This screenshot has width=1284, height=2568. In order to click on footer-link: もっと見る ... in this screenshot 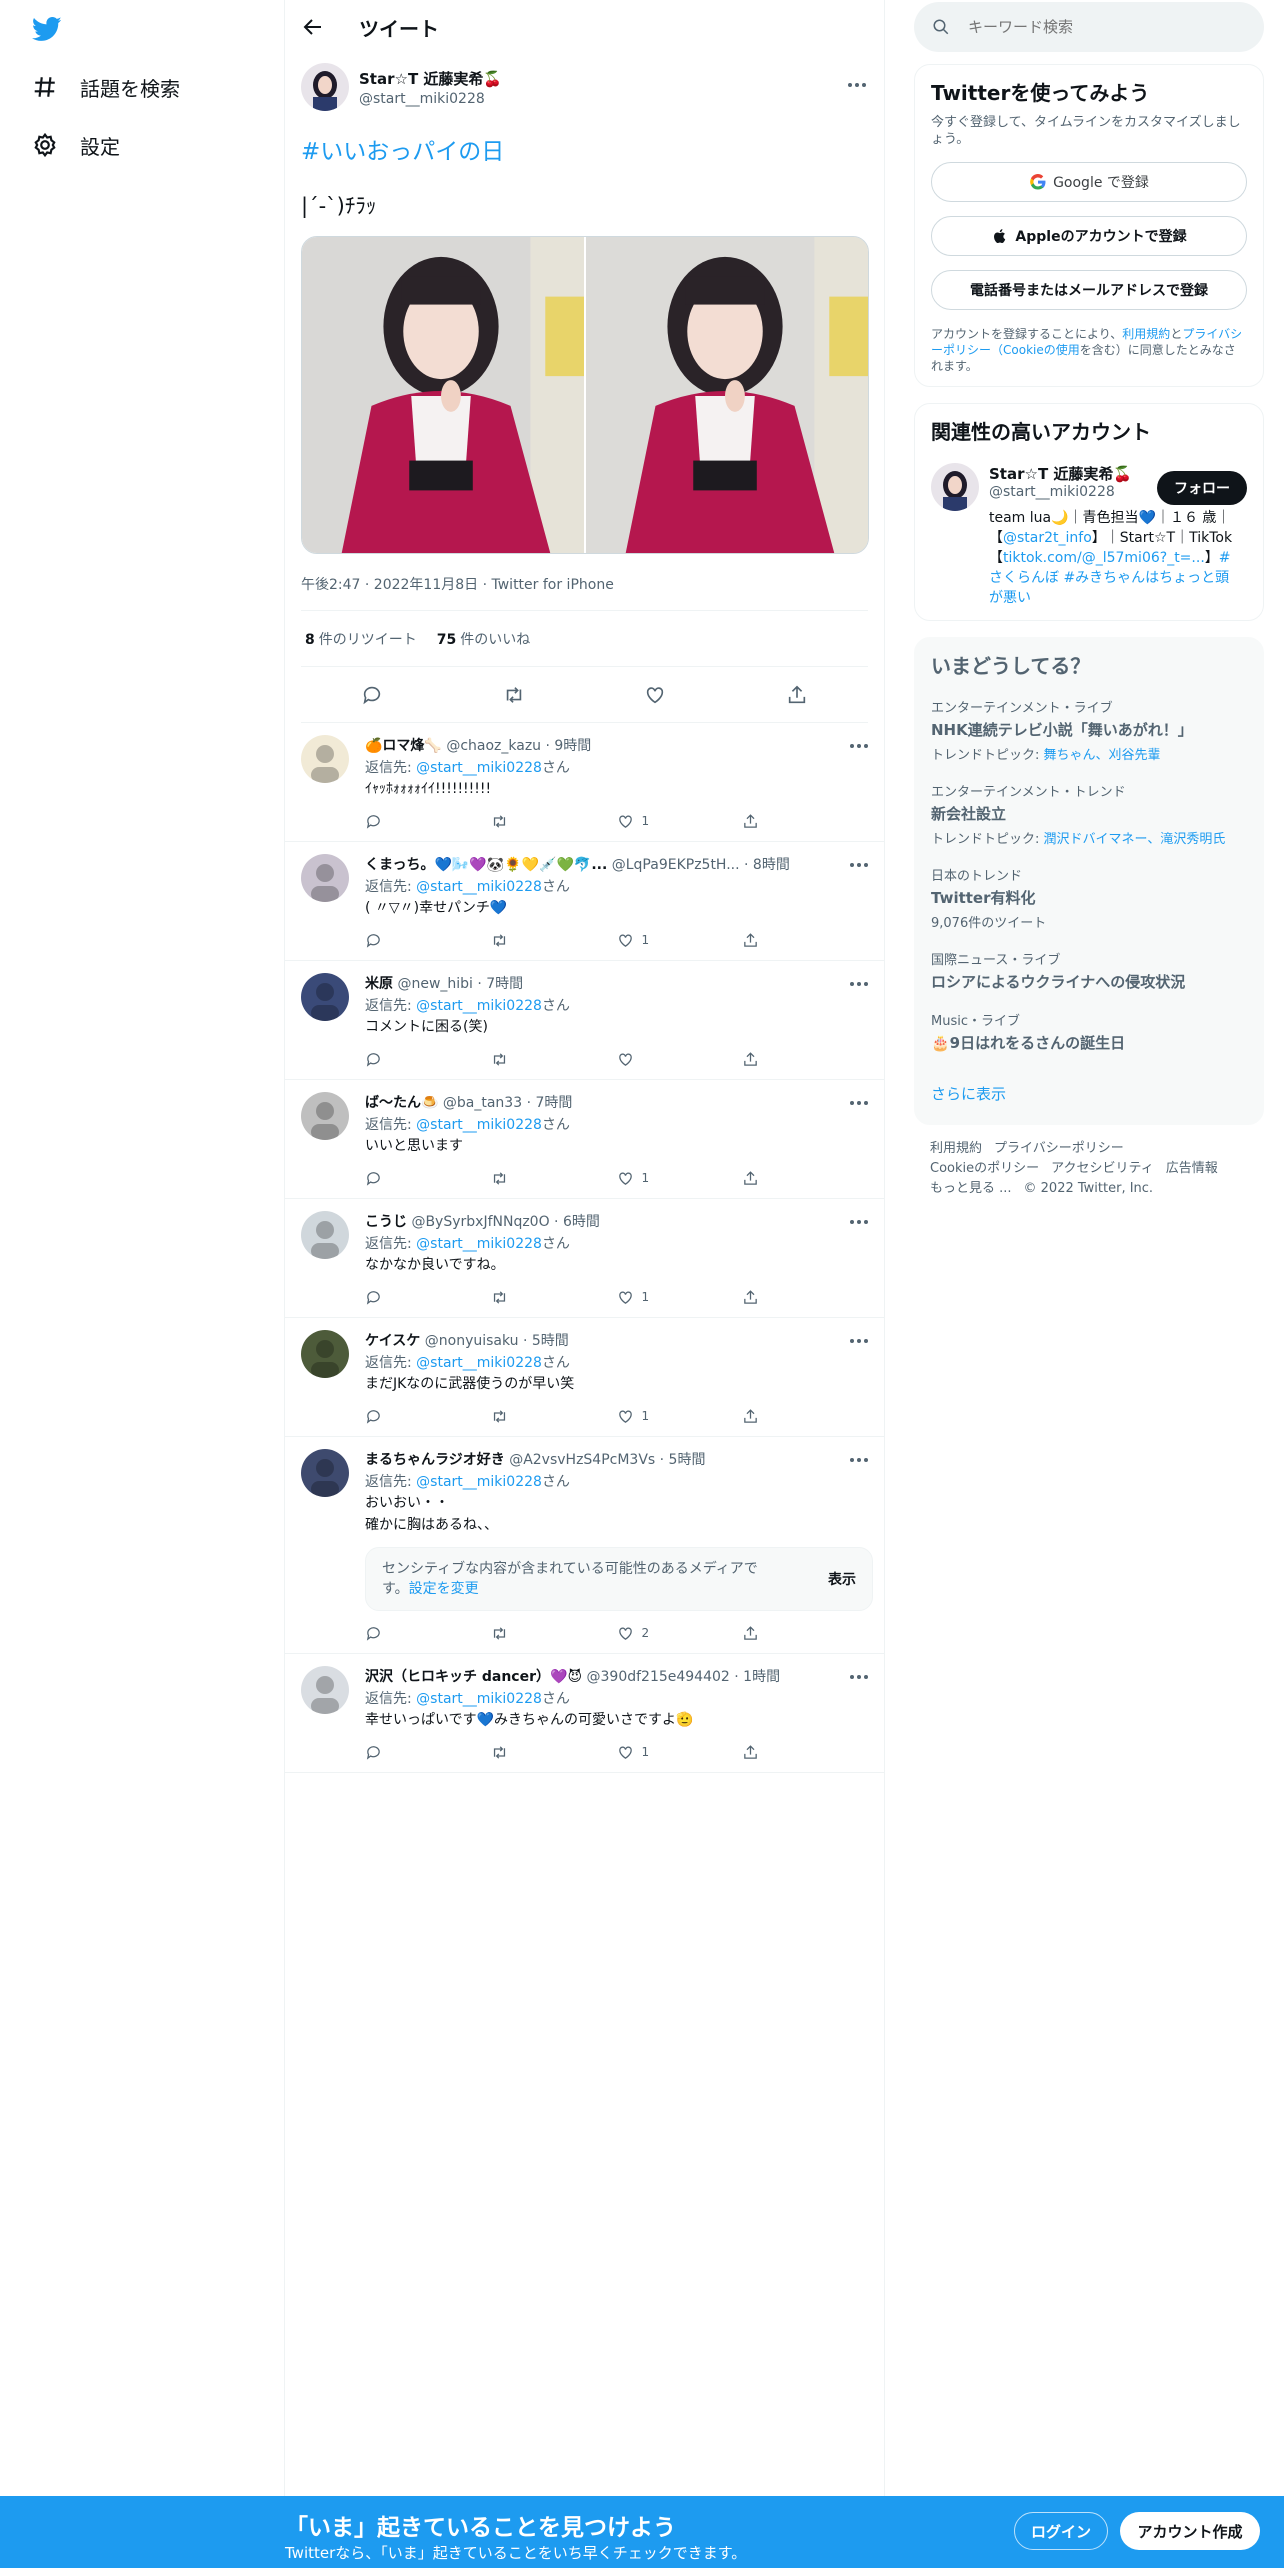, I will do `click(971, 1188)`.